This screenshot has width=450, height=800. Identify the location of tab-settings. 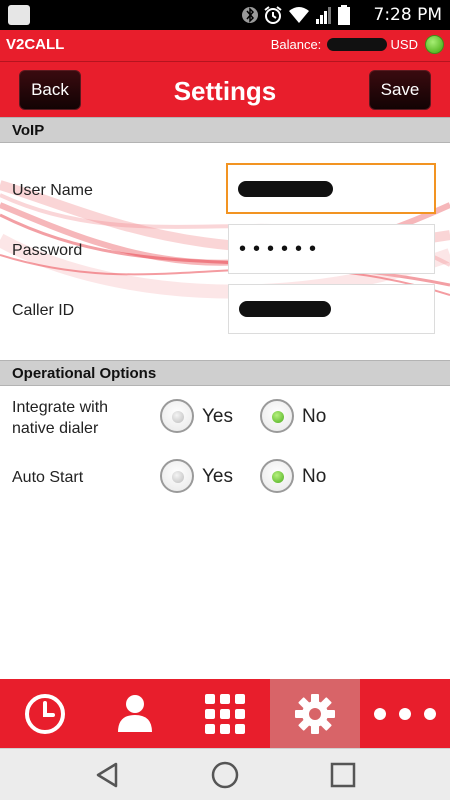
(315, 713).